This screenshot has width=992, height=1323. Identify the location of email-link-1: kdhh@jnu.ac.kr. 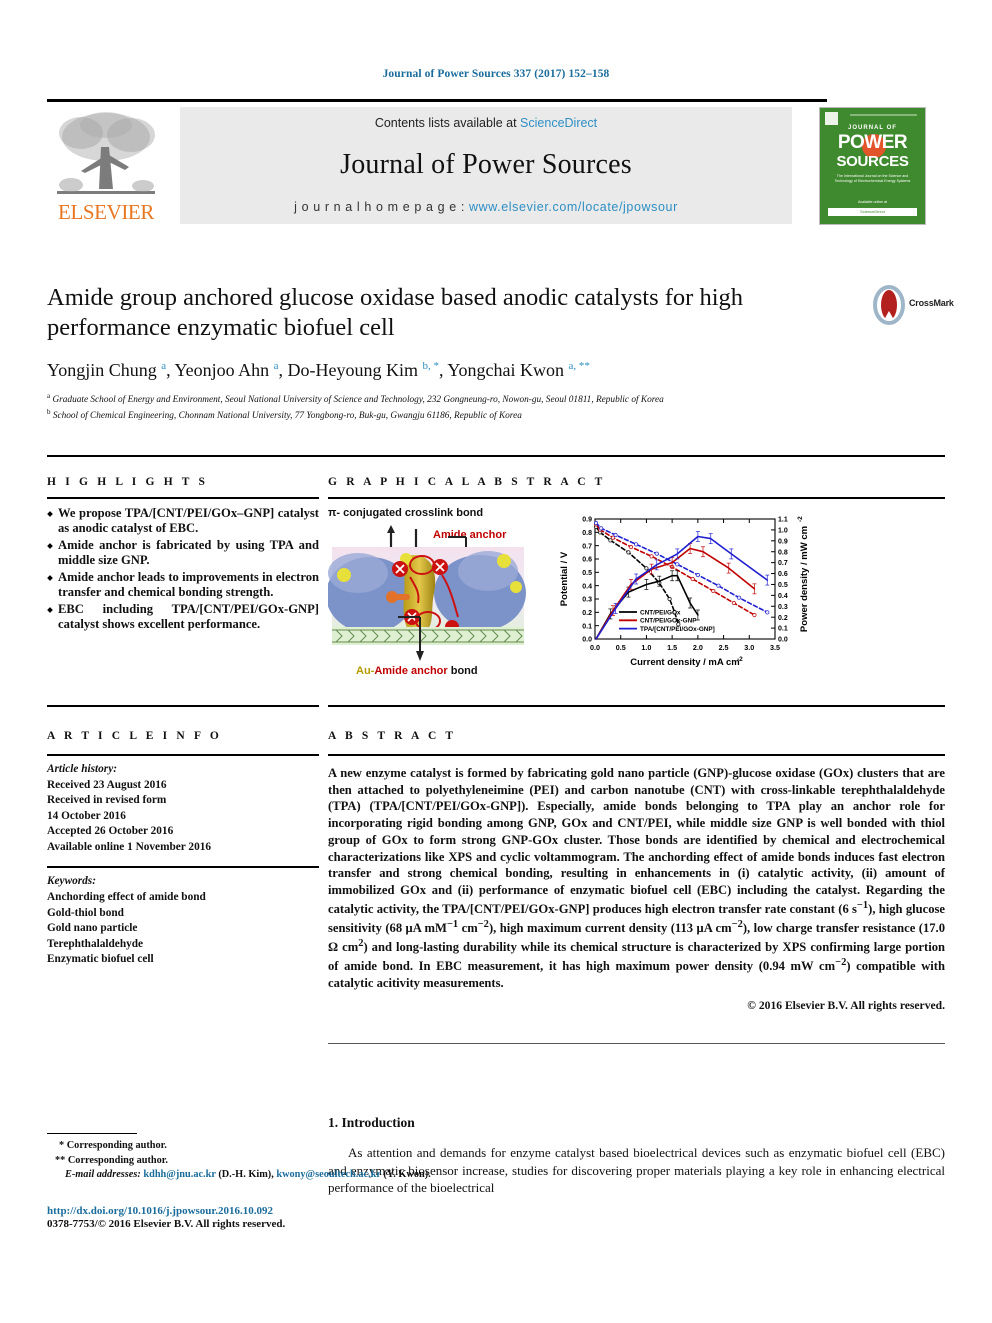
(179, 1174).